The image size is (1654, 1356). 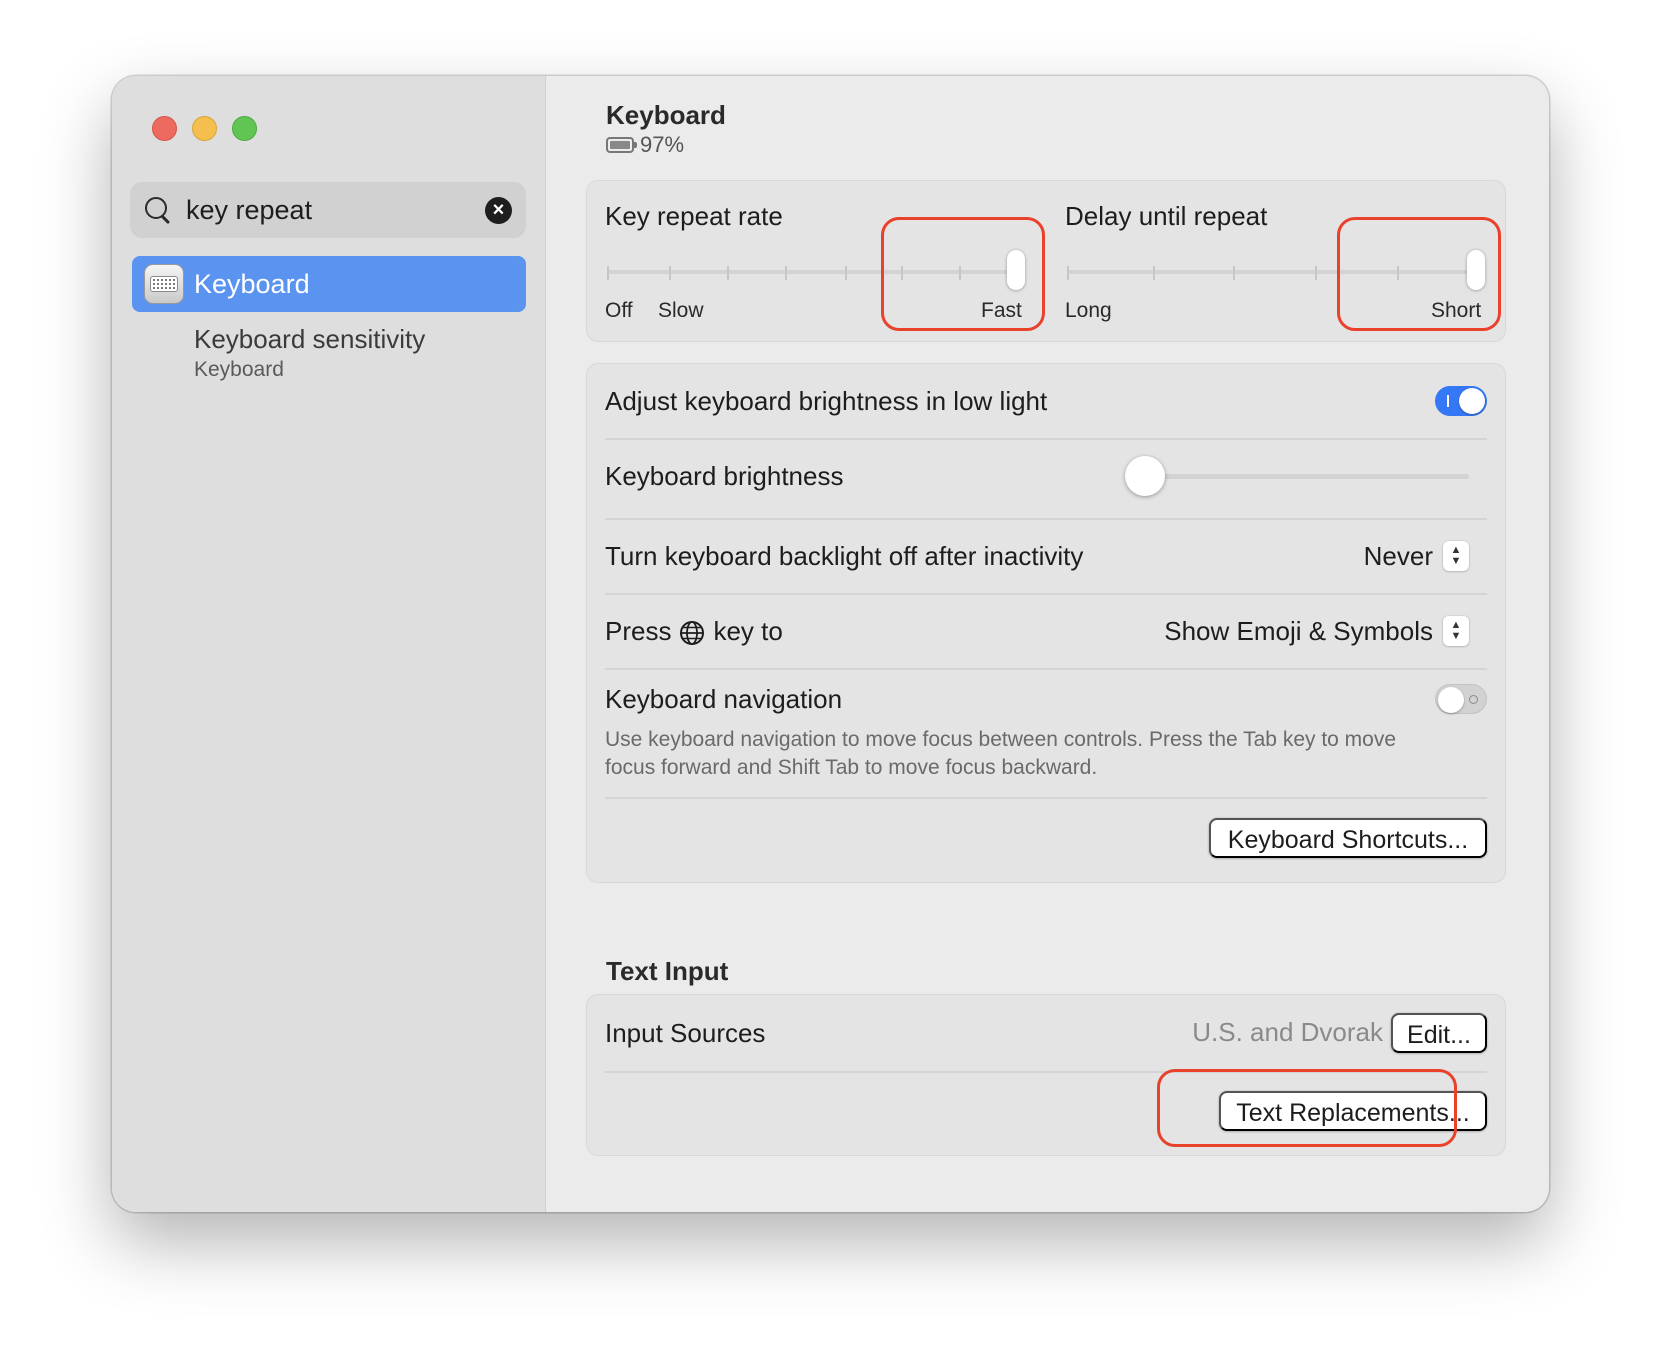 I want to click on search-result-subtitle: Keyboard, so click(x=239, y=369).